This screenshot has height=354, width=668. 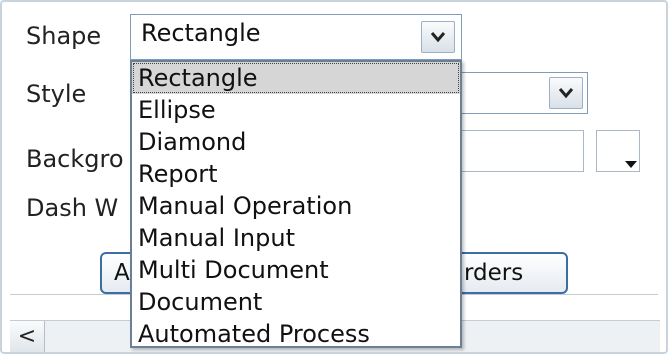 I want to click on shape-option-automated-process: Automated Process, so click(x=296, y=334).